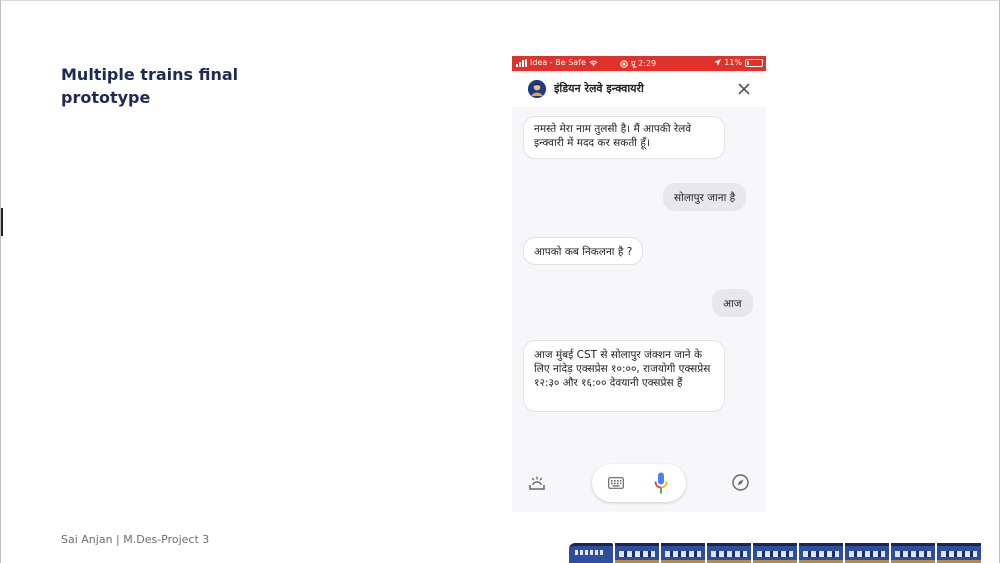  I want to click on slide-footer: Sai Anjan | M.Des-Project 3, so click(135, 539).